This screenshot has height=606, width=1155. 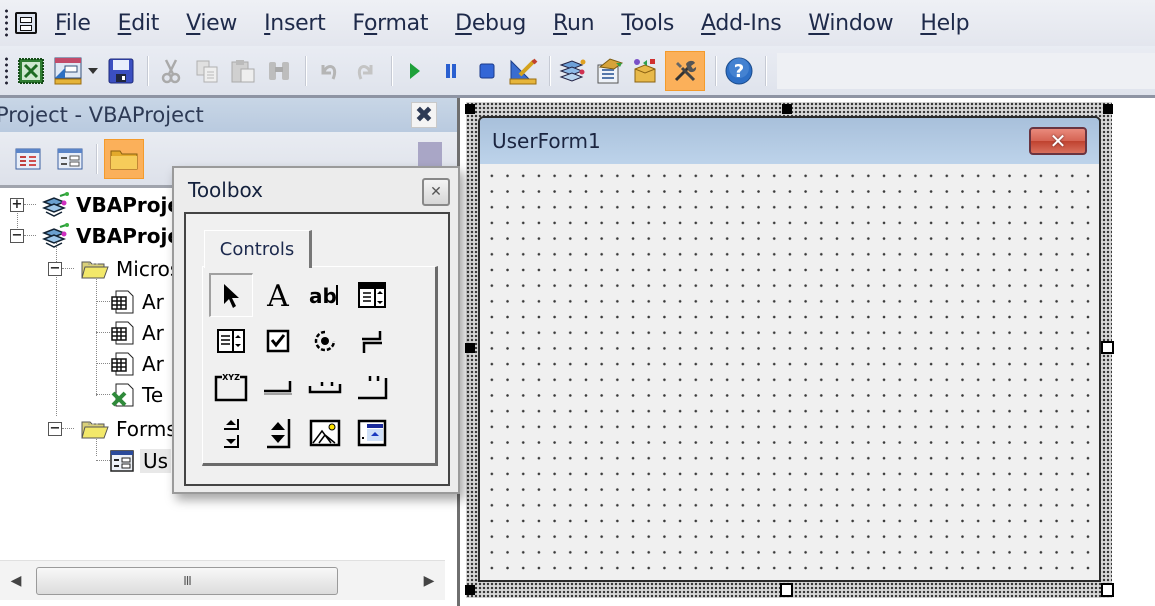 I want to click on project-horizontal-scrollbar: ◀ III ▶, so click(x=222, y=580).